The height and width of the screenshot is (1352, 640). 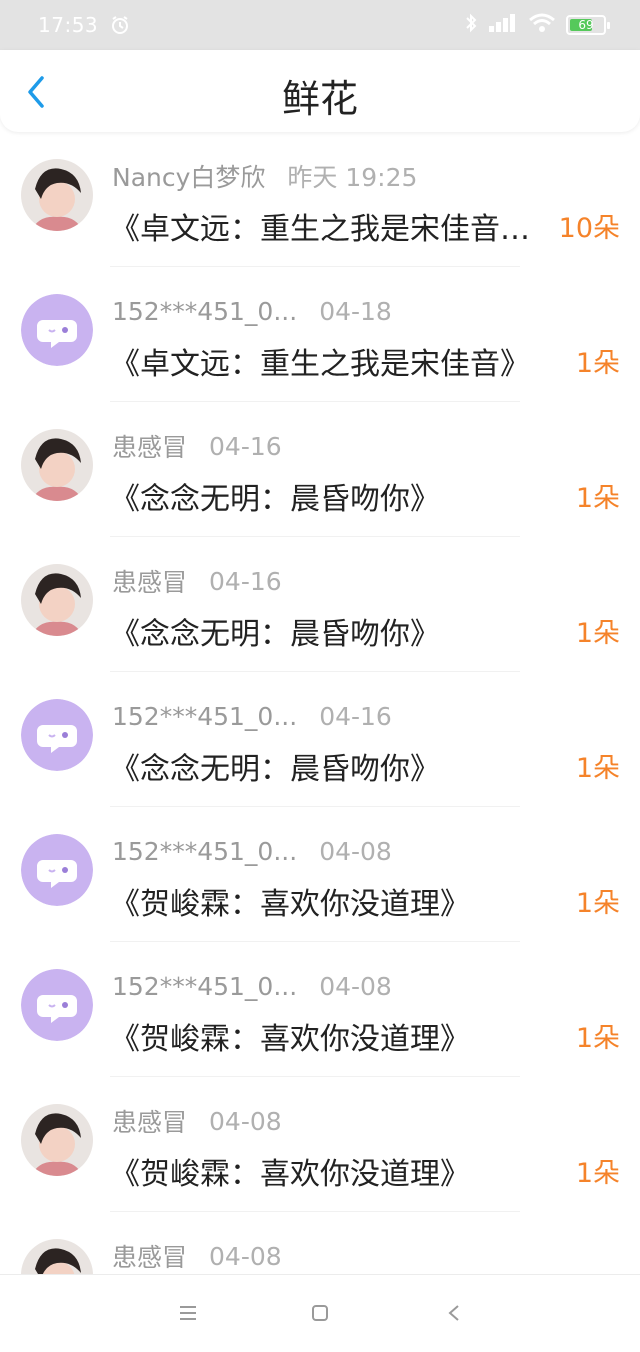 I want to click on item-meta: 152***451_0... 04-16, so click(x=252, y=716).